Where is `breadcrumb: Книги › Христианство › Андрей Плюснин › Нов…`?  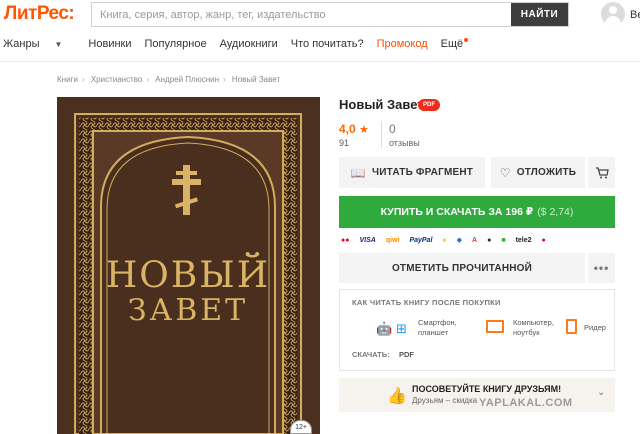 breadcrumb: Книги › Христианство › Андрей Плюснин › Нов… is located at coordinates (169, 79).